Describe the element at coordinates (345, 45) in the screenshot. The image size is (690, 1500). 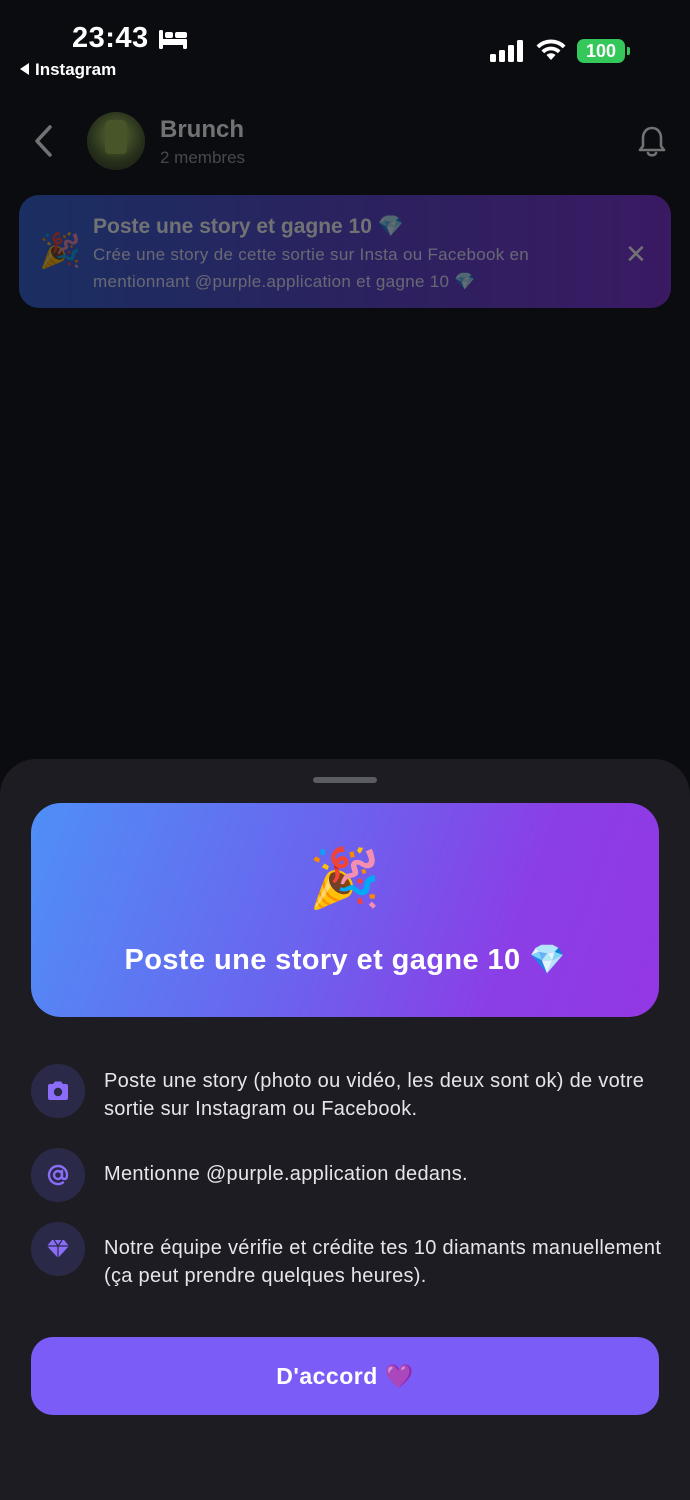
I see `status-bar: 23:43 Instagram 100` at that location.